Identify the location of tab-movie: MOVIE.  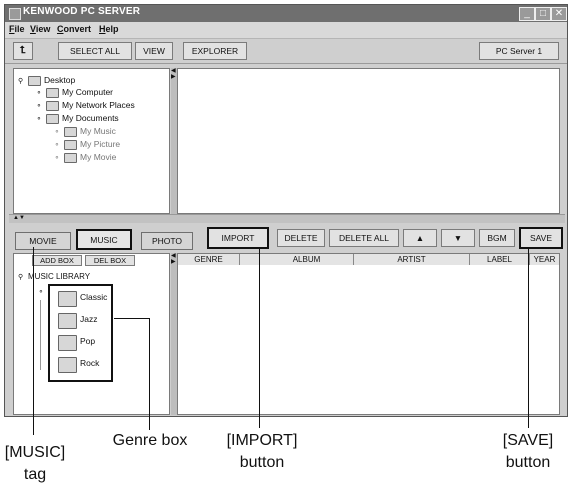
(43, 241).